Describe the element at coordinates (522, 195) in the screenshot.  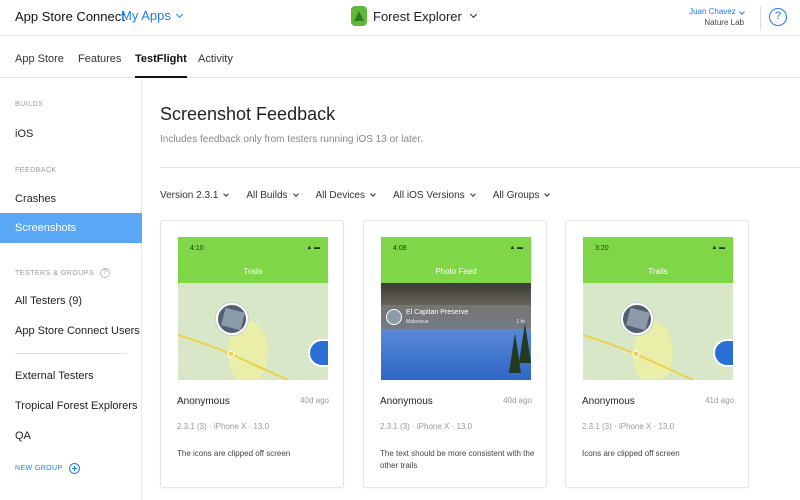
I see `filter-groups: All Groups` at that location.